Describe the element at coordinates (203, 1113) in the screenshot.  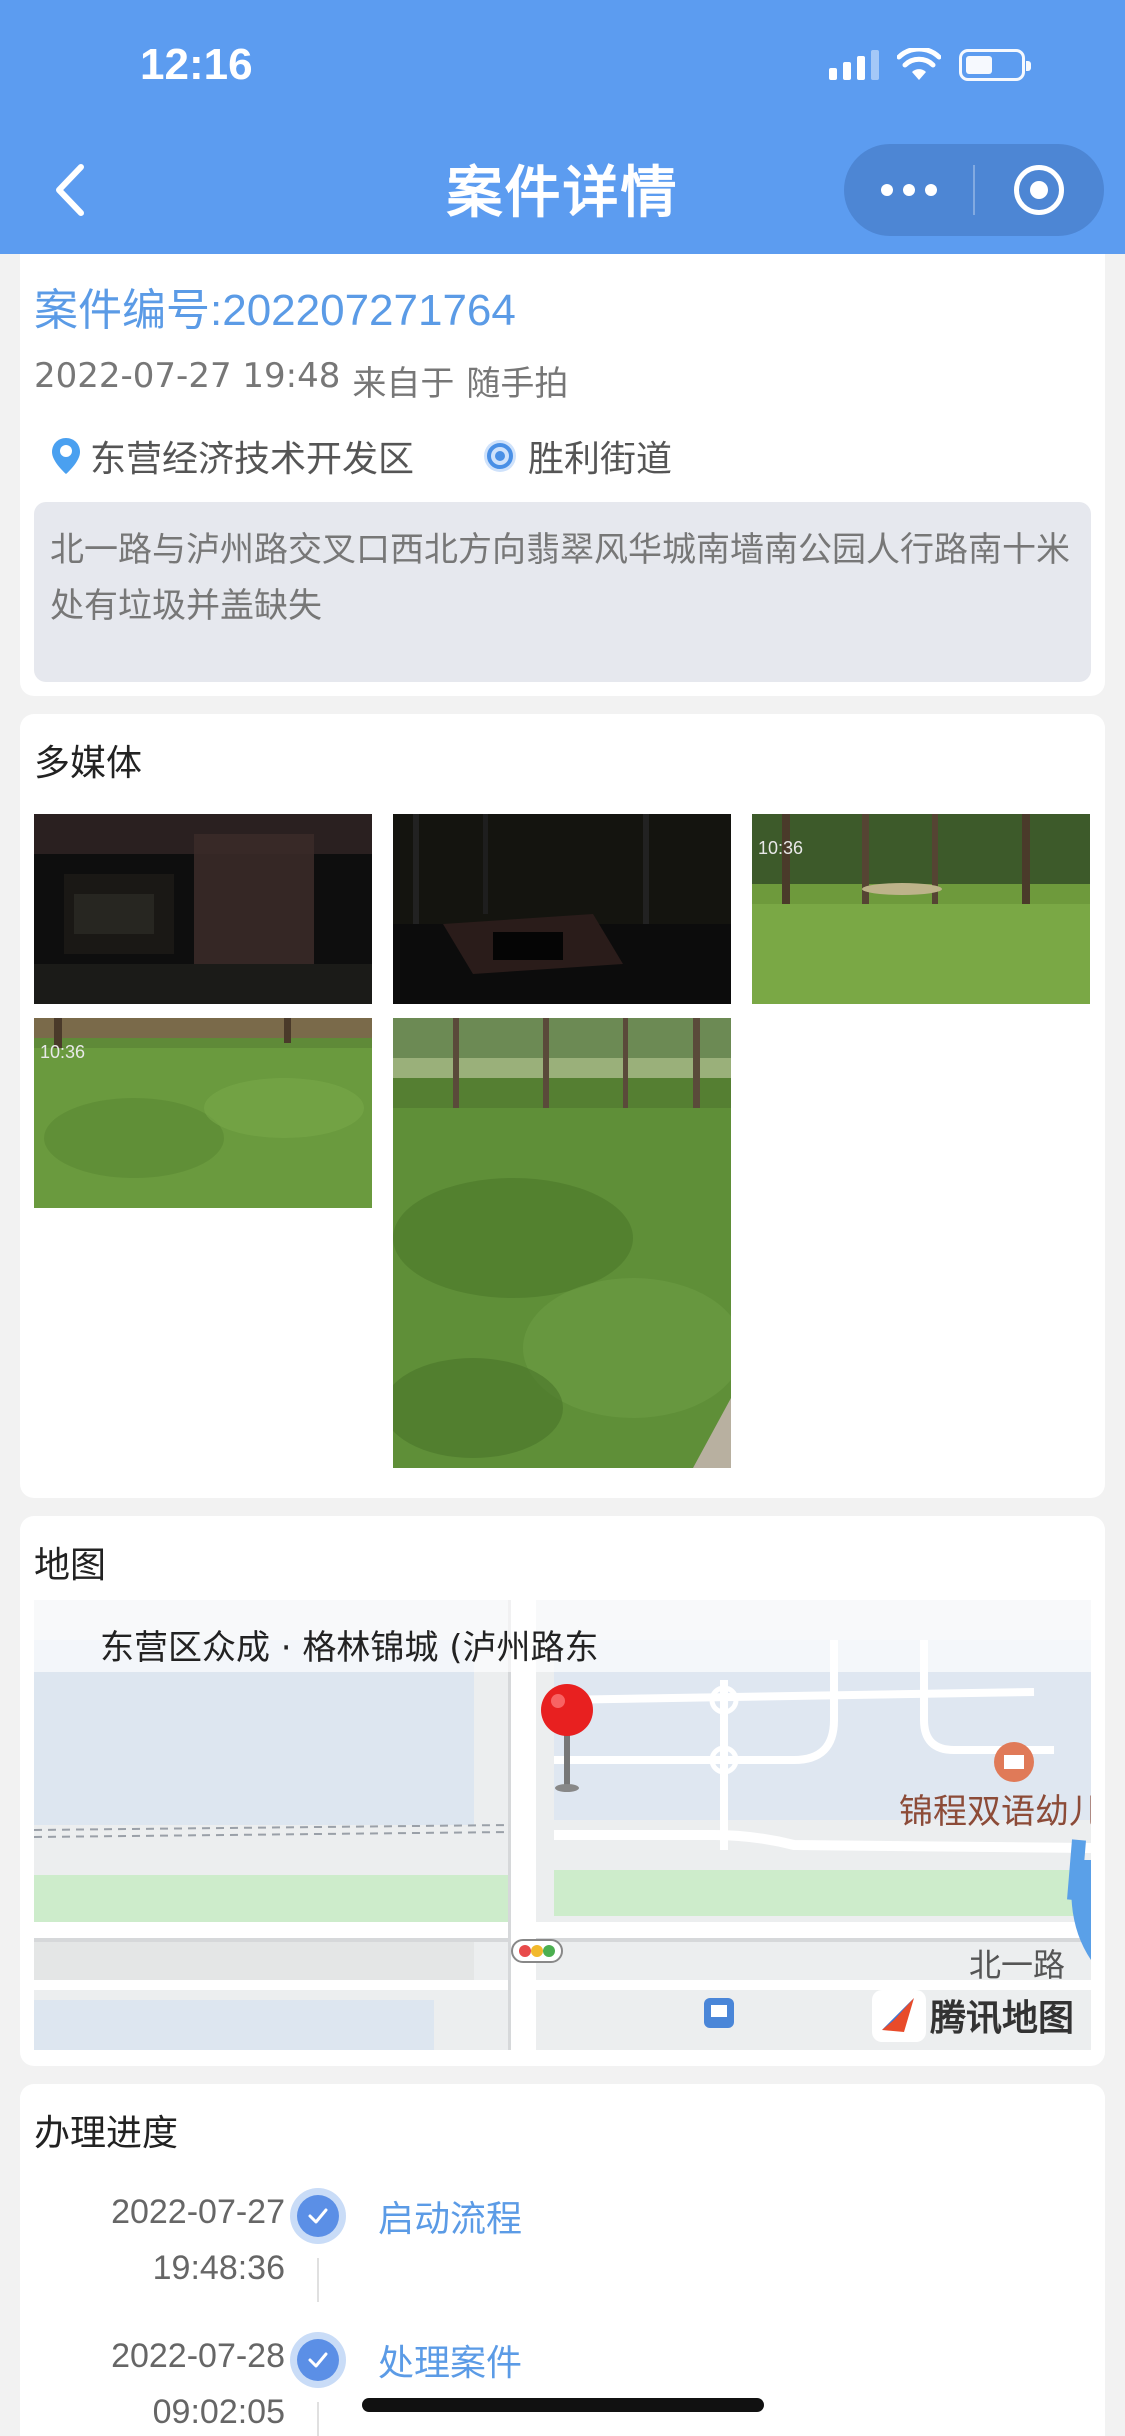
I see `media-photo-4: 10:36` at that location.